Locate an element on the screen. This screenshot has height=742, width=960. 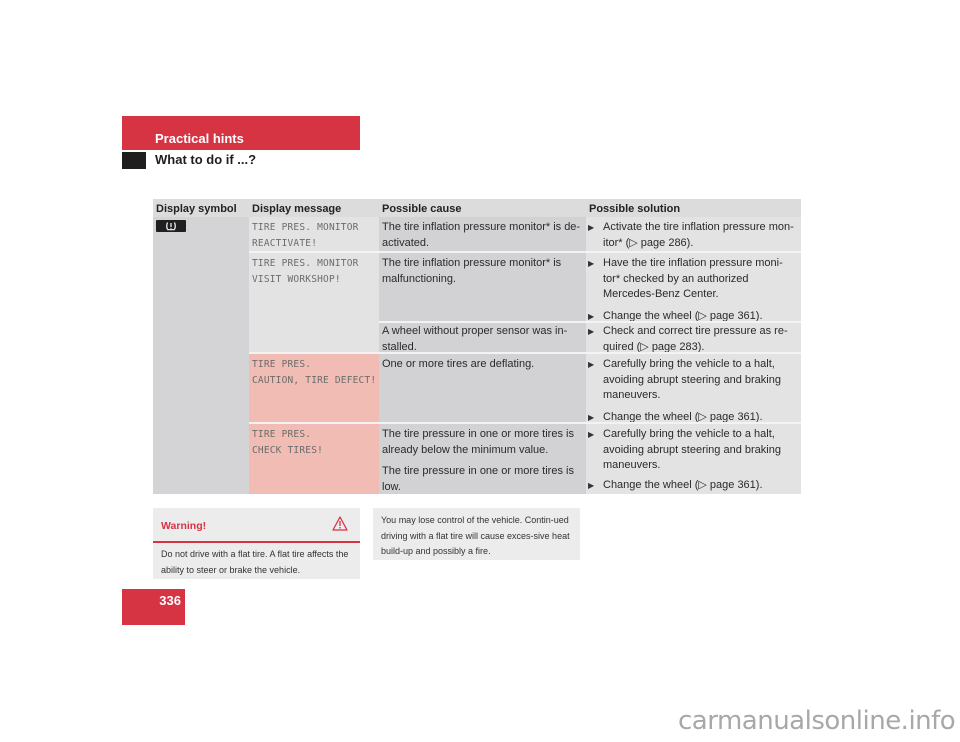
display-symbol-cell is located at coordinates (201, 355).